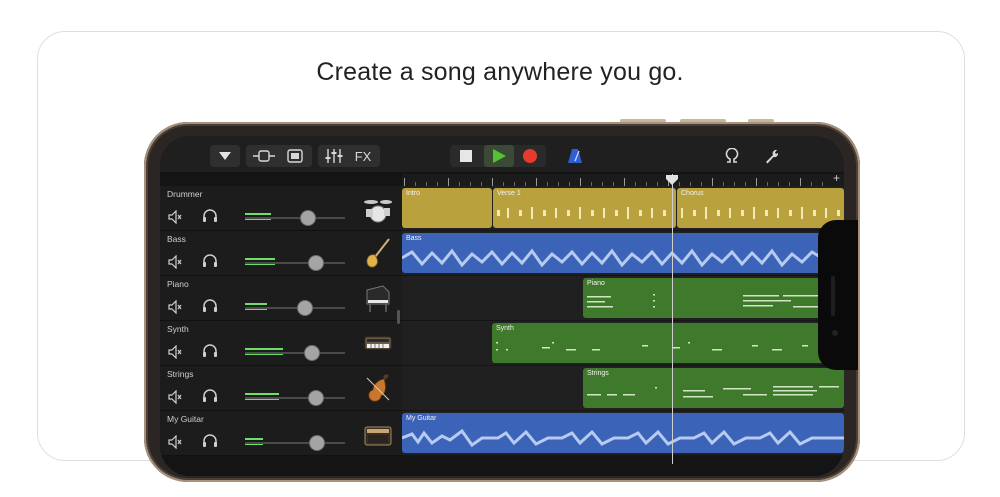 This screenshot has height=497, width=1000. I want to click on playhead-handle-icon, so click(672, 178).